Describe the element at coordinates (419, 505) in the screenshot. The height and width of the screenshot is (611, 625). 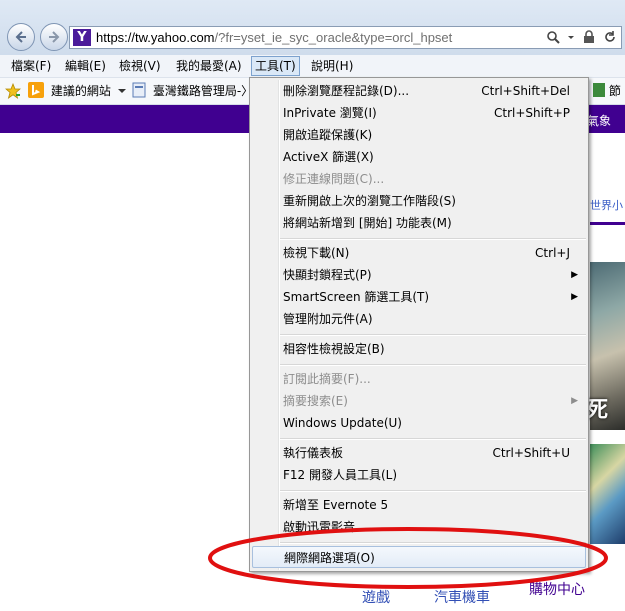
I see `menu-item-add-to-evernote: 新增至 Evernote 5` at that location.